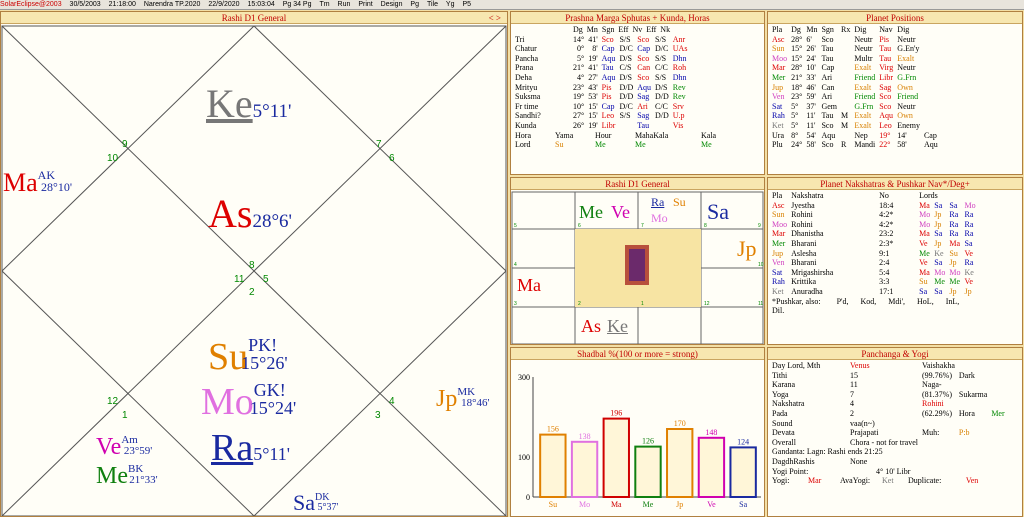  Describe the element at coordinates (248, 103) in the screenshot. I see `planet-ke: Ke5°11'` at that location.